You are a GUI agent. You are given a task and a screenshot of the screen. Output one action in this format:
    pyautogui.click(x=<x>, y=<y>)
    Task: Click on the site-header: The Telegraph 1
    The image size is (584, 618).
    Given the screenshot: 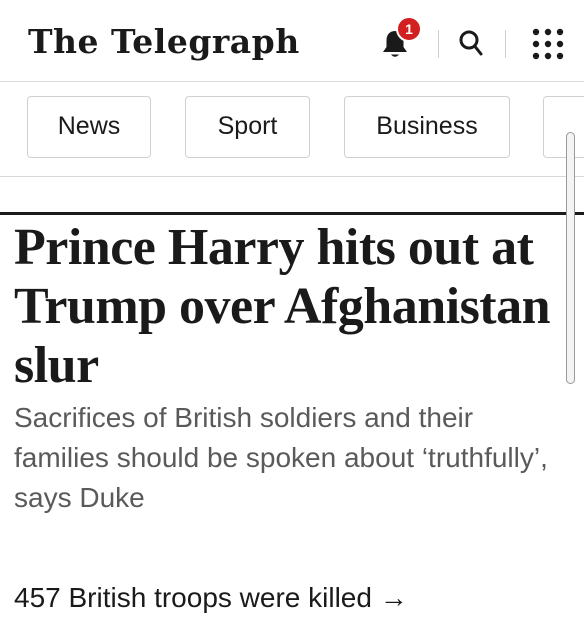 What is the action you would take?
    pyautogui.click(x=292, y=41)
    